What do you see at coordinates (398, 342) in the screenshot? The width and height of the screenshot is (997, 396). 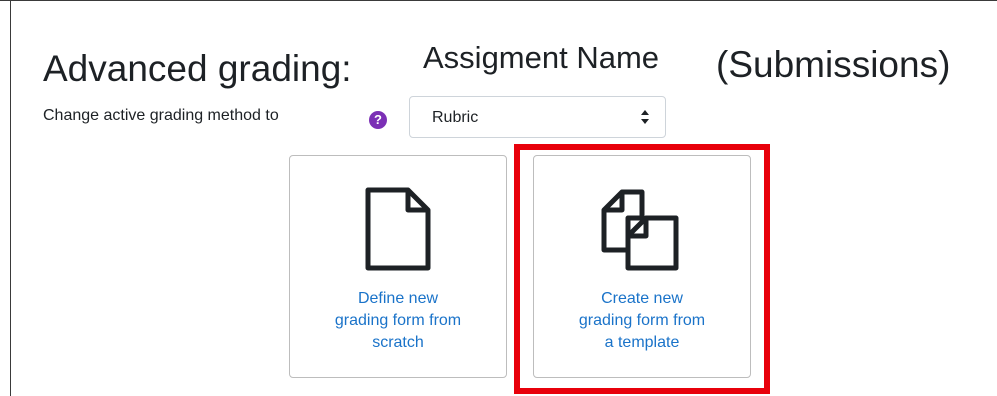 I see `define-label-line: scratch` at bounding box center [398, 342].